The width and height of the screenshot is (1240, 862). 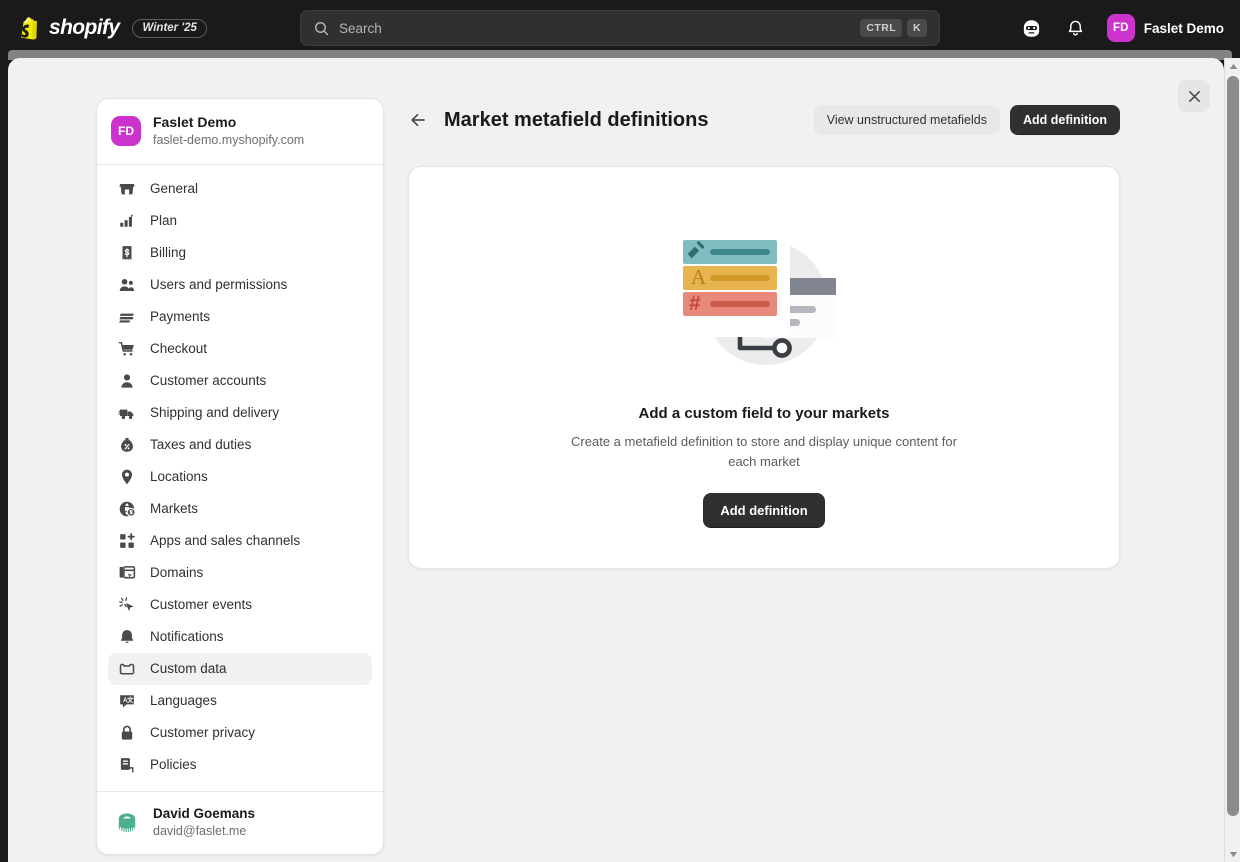 I want to click on back-arrow-icon, so click(x=418, y=120).